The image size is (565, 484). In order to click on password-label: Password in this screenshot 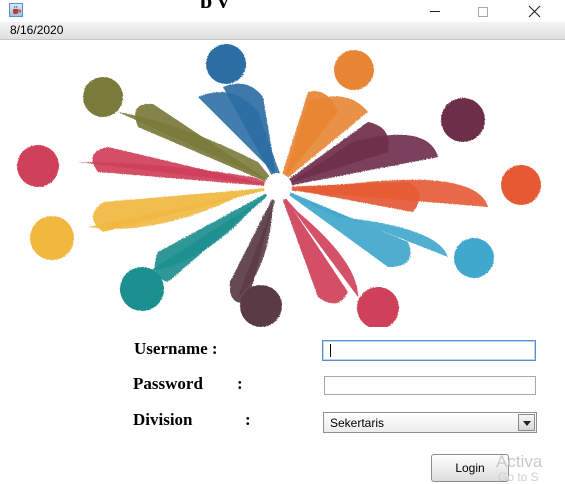, I will do `click(168, 383)`.